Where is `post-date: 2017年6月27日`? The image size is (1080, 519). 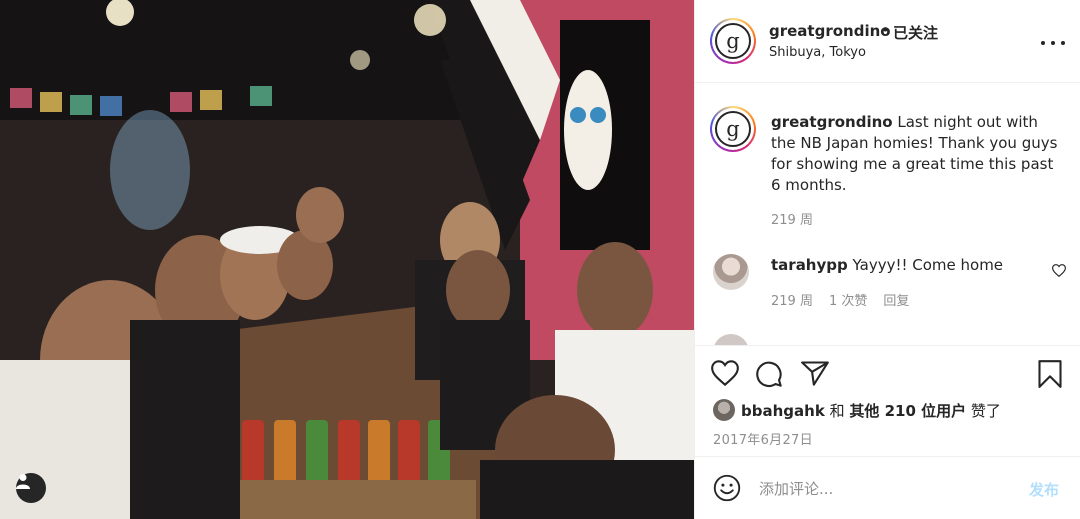
post-date: 2017年6月27日 is located at coordinates (763, 438).